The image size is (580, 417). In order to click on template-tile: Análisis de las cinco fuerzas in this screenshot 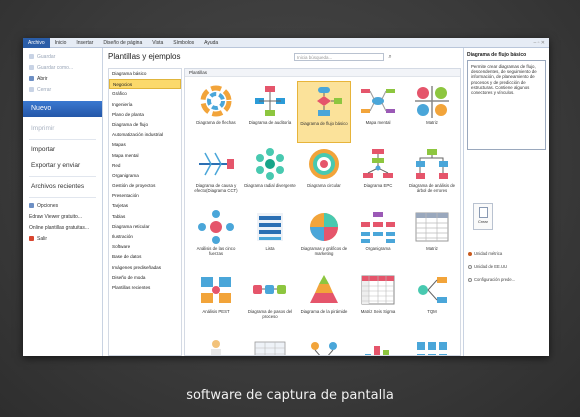, I will do `click(216, 238)`.